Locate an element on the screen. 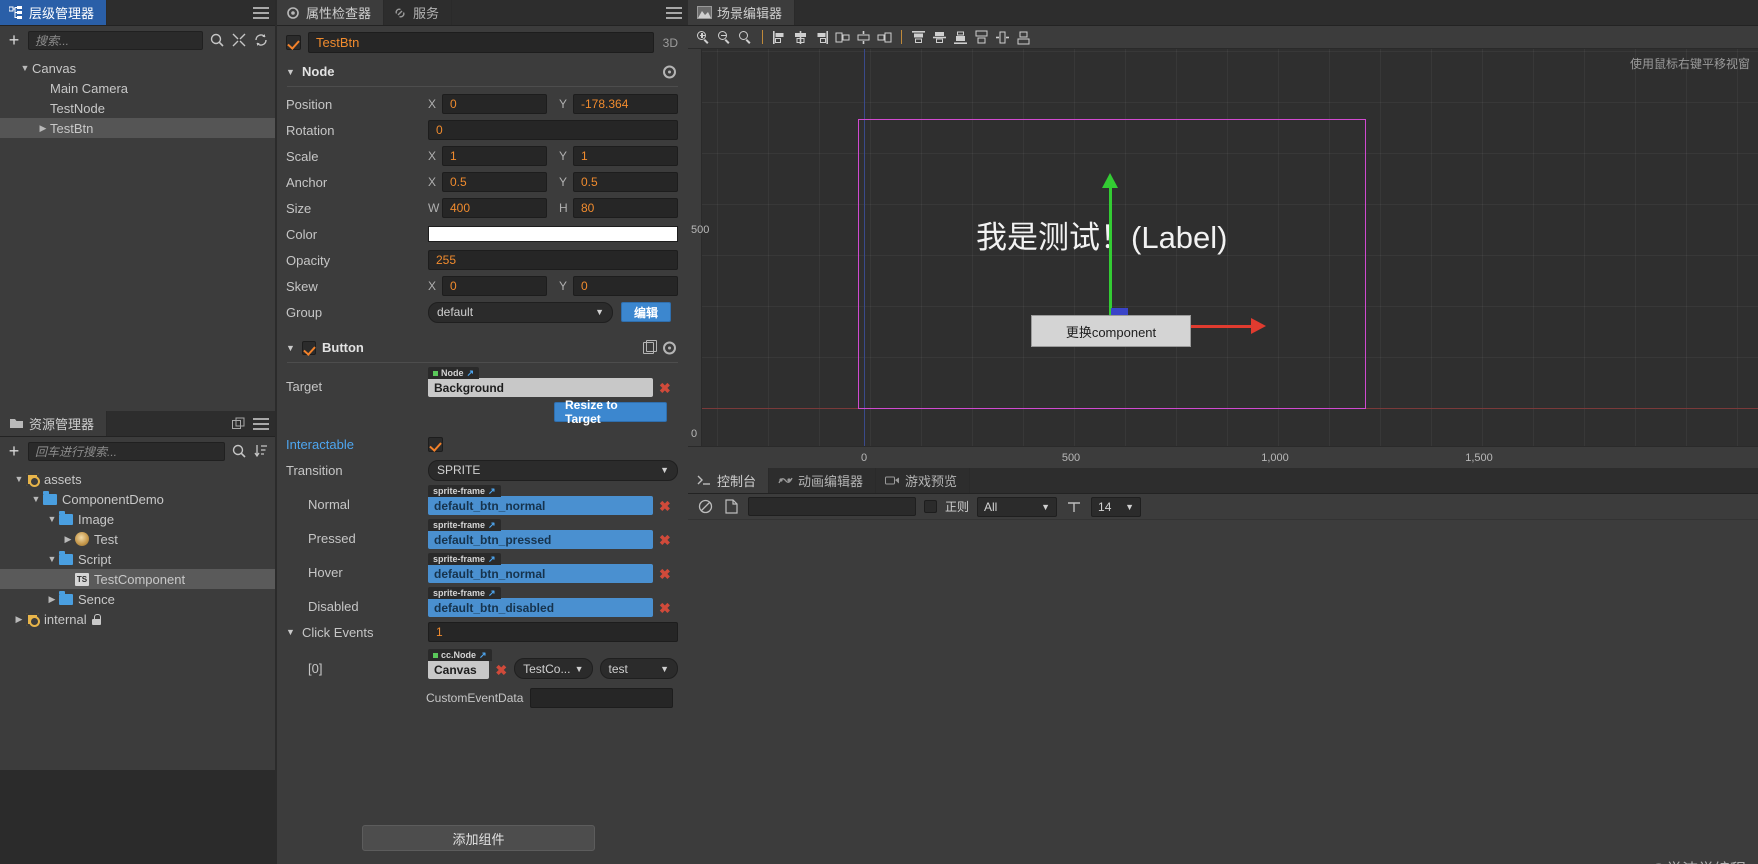 The image size is (1758, 864). add-node-button: + is located at coordinates (14, 40).